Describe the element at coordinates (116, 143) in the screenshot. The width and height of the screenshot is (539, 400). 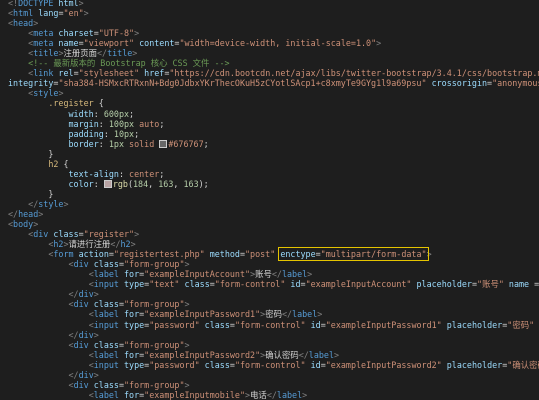
I see `code-token: 1px` at that location.